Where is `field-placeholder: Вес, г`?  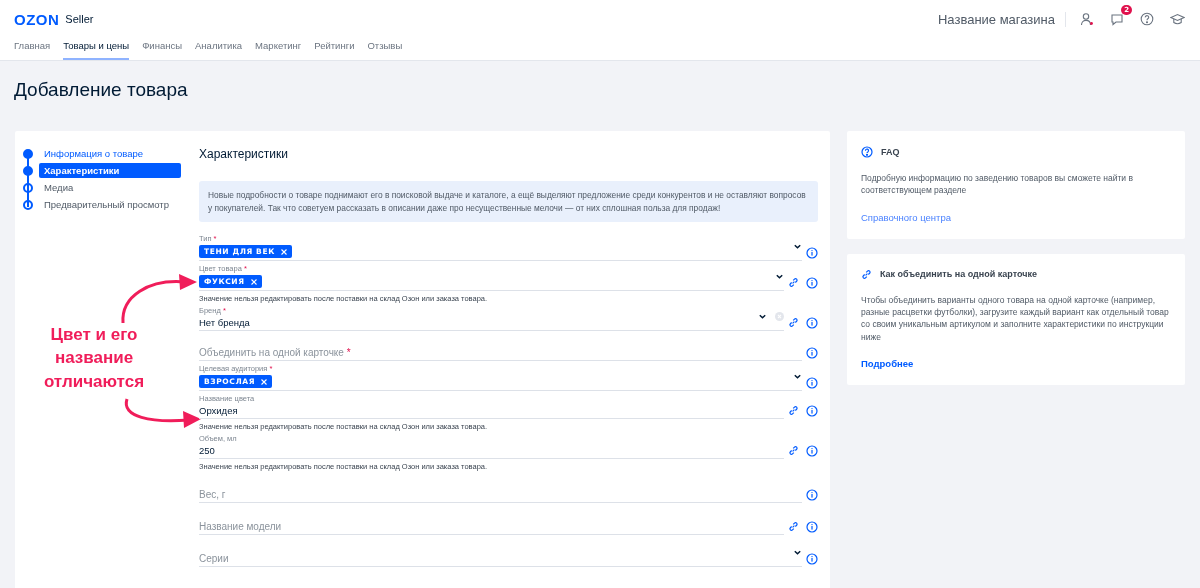
field-placeholder: Вес, г is located at coordinates (213, 495).